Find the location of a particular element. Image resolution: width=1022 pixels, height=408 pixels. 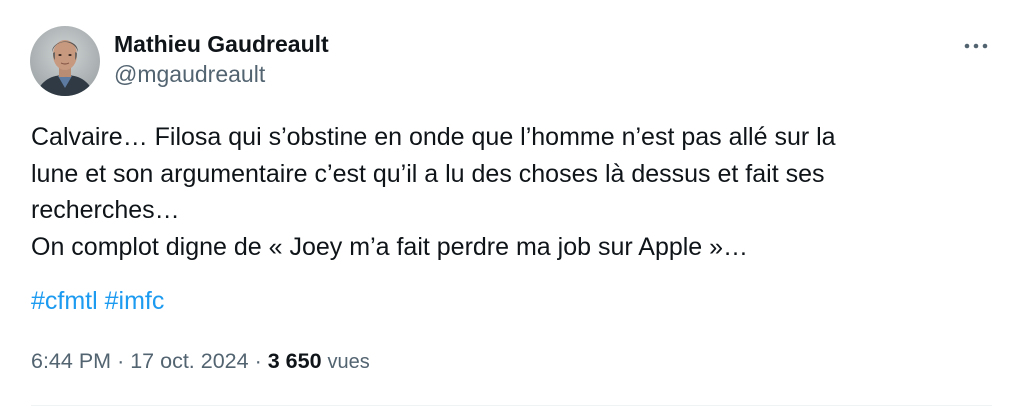

more-options-button is located at coordinates (976, 46).